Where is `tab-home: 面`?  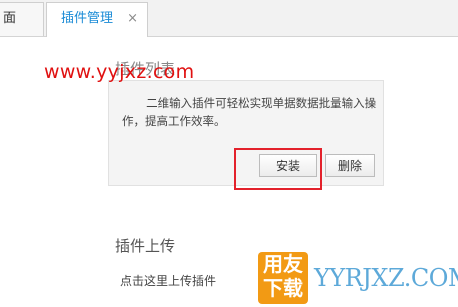 tab-home: 面 is located at coordinates (22, 19).